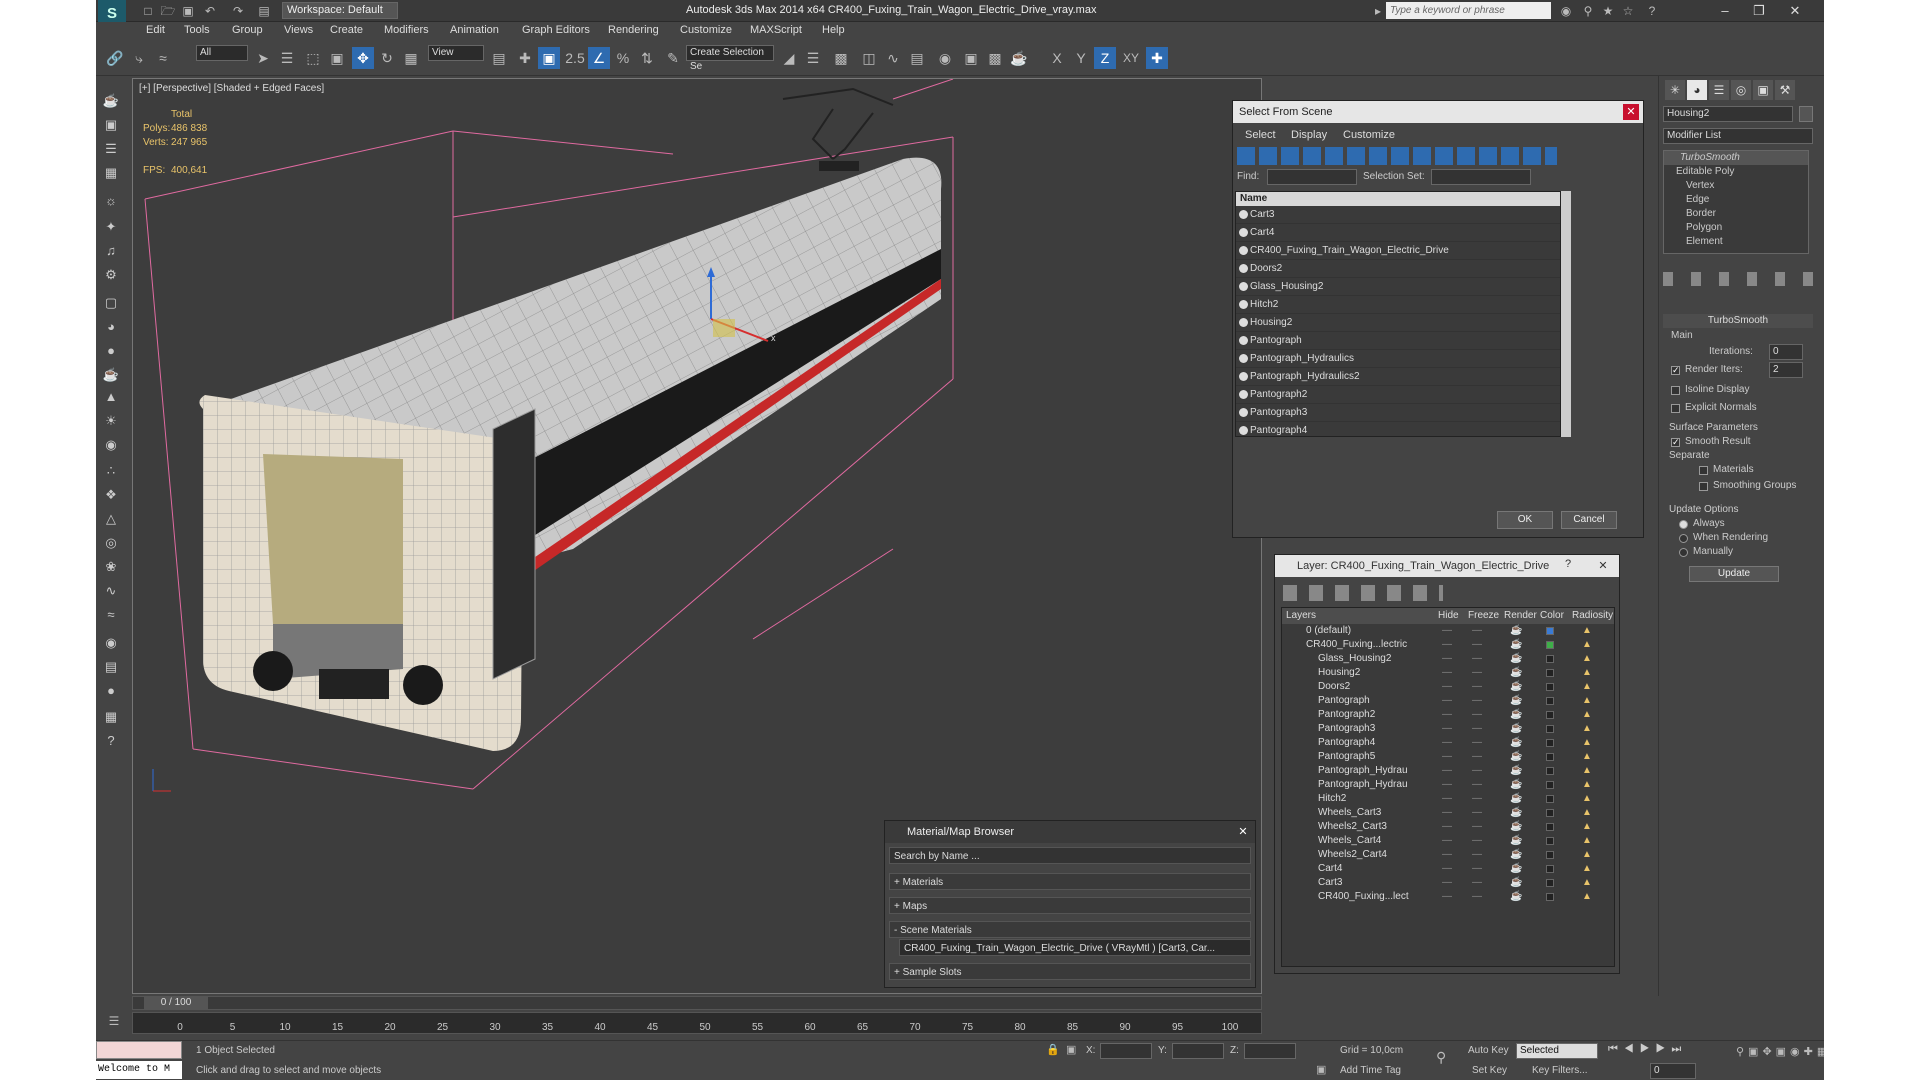  Describe the element at coordinates (1448, 616) in the screenshot. I see `col-hide: Hide` at that location.